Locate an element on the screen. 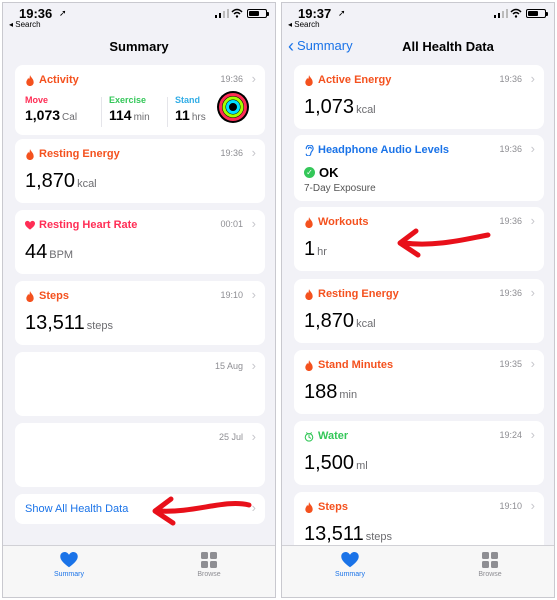 This screenshot has height=600, width=557. metric-value: 1,073 Cal is located at coordinates (51, 115).